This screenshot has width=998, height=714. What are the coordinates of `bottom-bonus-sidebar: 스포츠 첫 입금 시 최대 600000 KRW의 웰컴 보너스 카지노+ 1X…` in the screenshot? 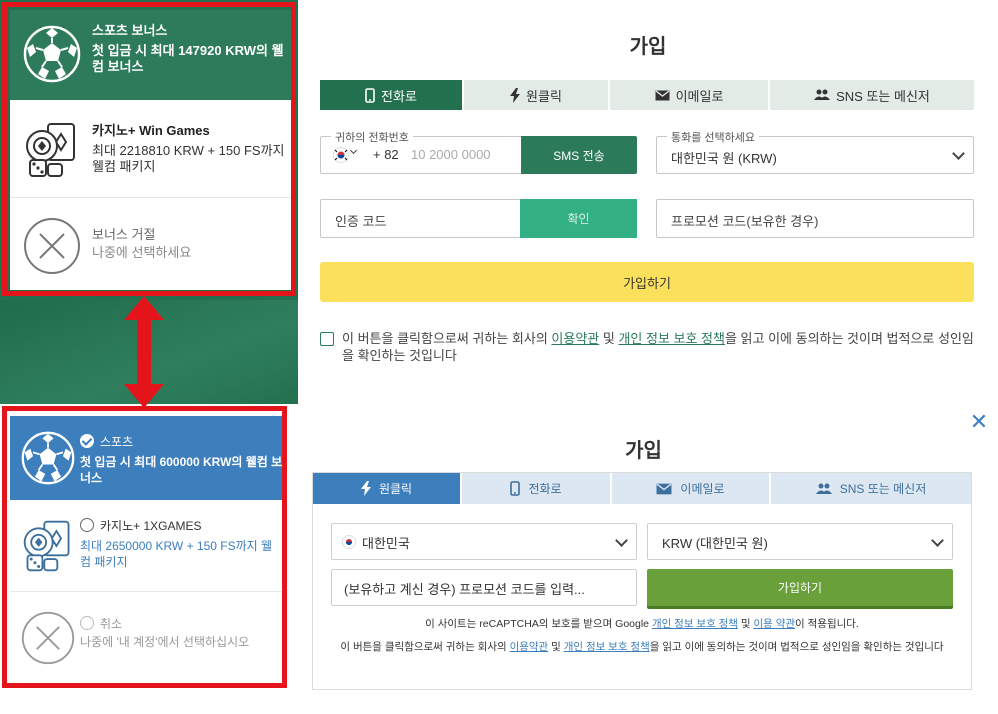 It's located at (144, 560).